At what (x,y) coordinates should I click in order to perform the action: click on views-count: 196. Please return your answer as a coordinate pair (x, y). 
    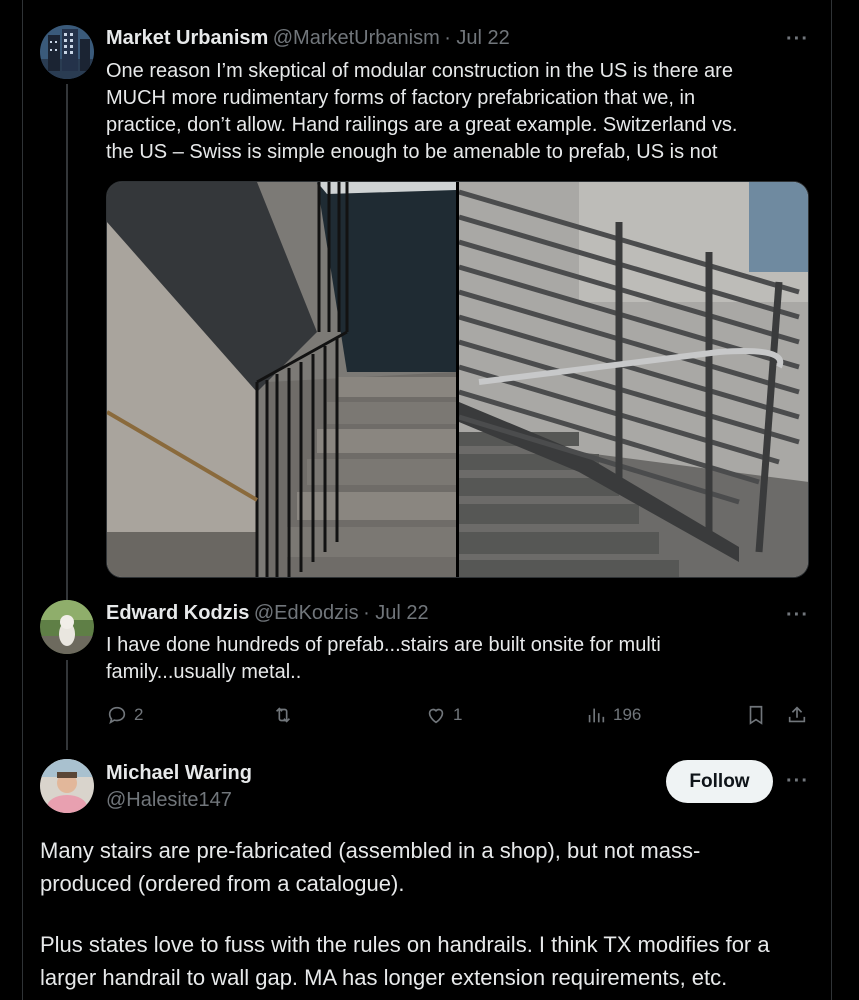
    Looking at the image, I should click on (627, 714).